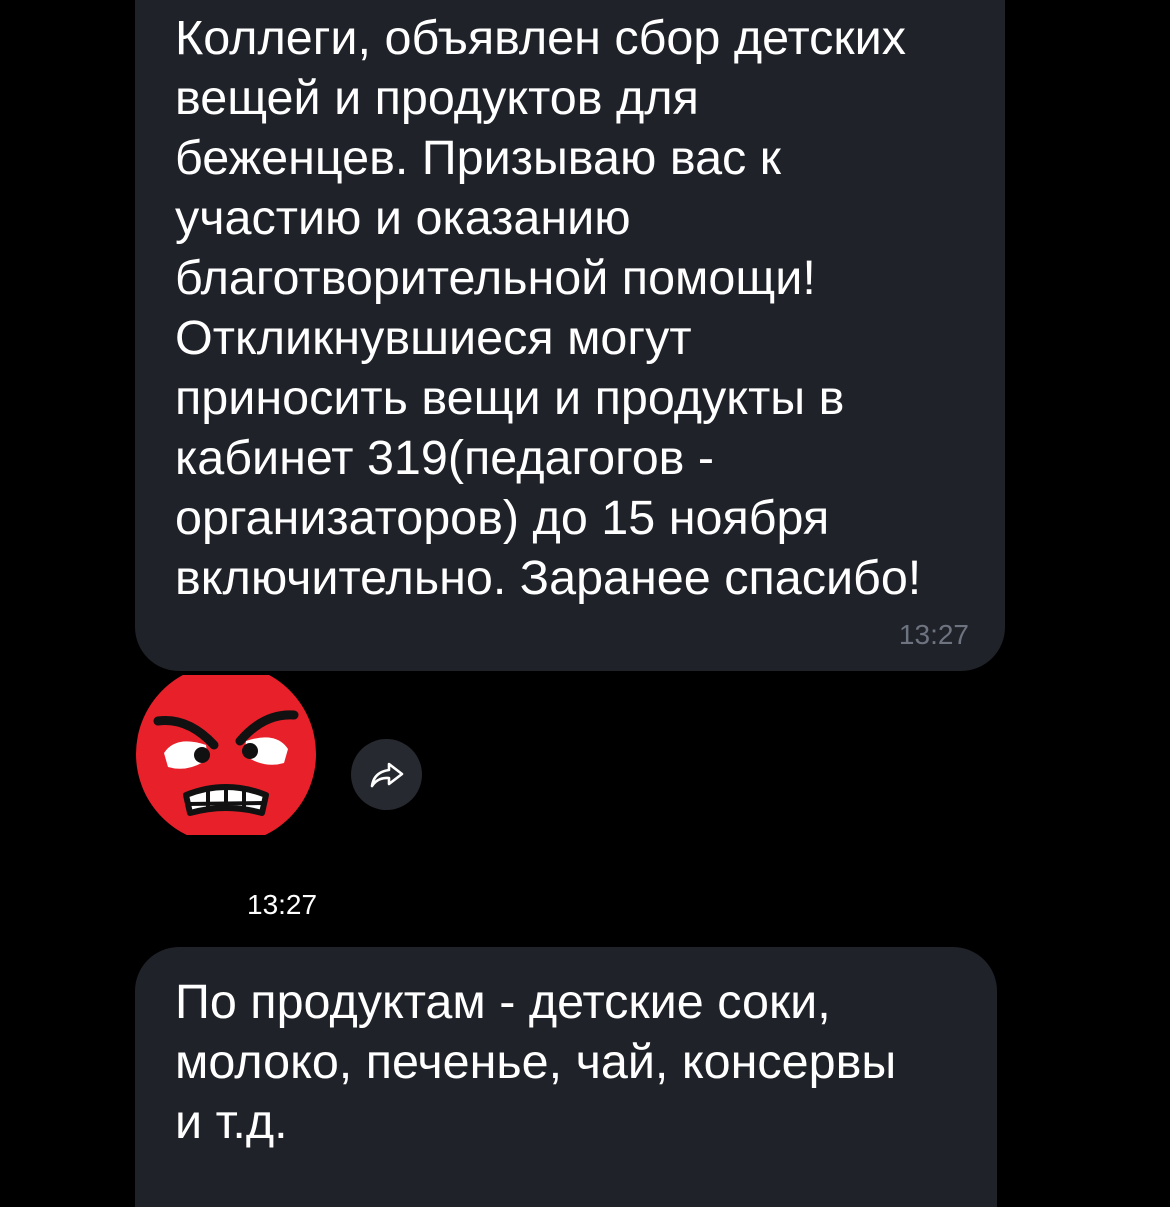  I want to click on share-arrow-icon, so click(386, 774).